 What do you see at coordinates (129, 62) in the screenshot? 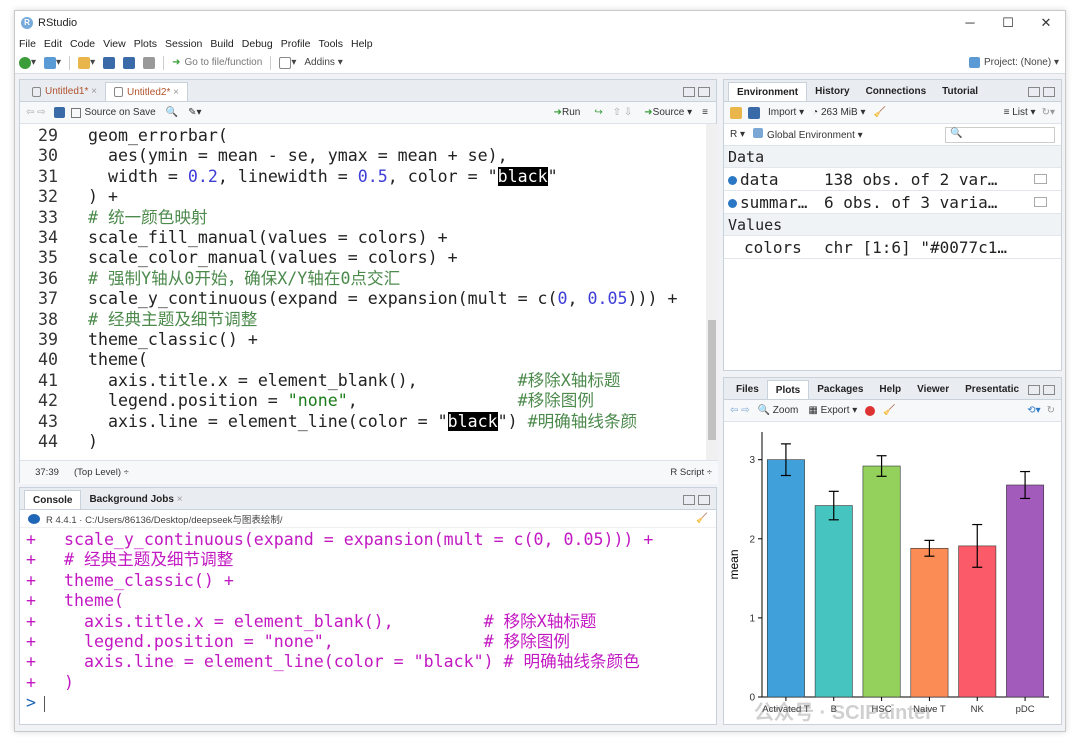
I see `save-all-icon` at bounding box center [129, 62].